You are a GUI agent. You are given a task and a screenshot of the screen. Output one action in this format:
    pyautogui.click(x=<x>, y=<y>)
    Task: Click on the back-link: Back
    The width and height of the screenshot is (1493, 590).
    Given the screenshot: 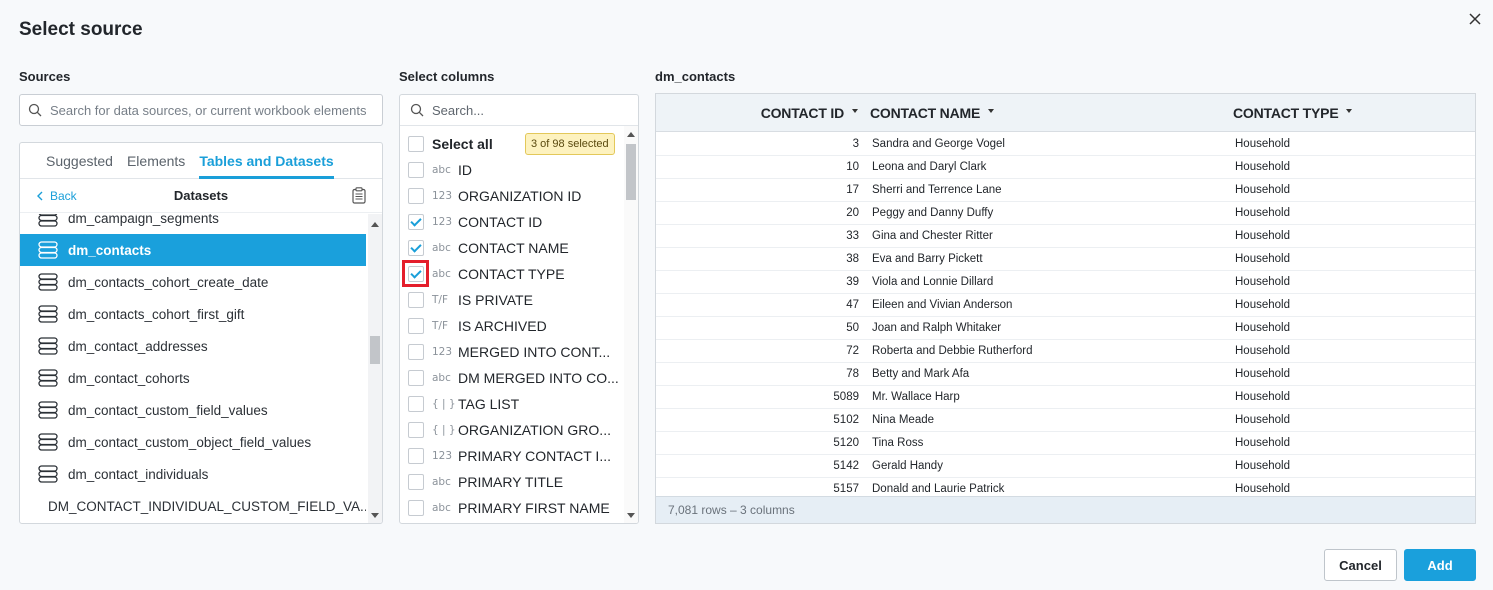 What is the action you would take?
    pyautogui.click(x=56, y=196)
    